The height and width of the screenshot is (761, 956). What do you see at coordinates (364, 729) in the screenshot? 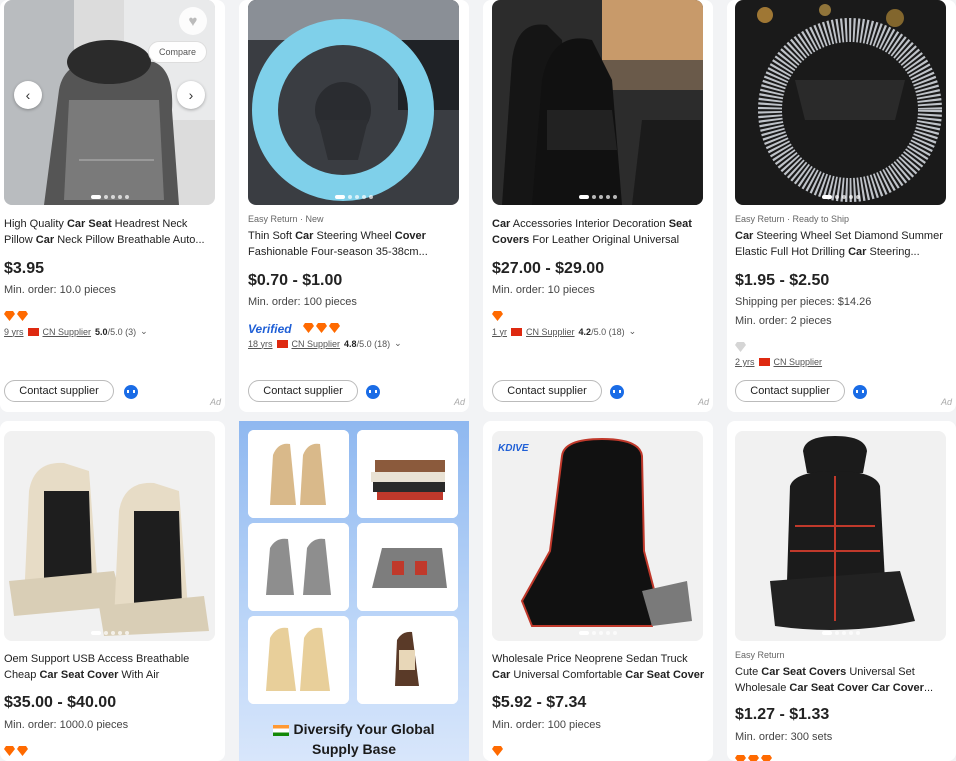
I see `promo-line-1: Diversify Your Global` at bounding box center [364, 729].